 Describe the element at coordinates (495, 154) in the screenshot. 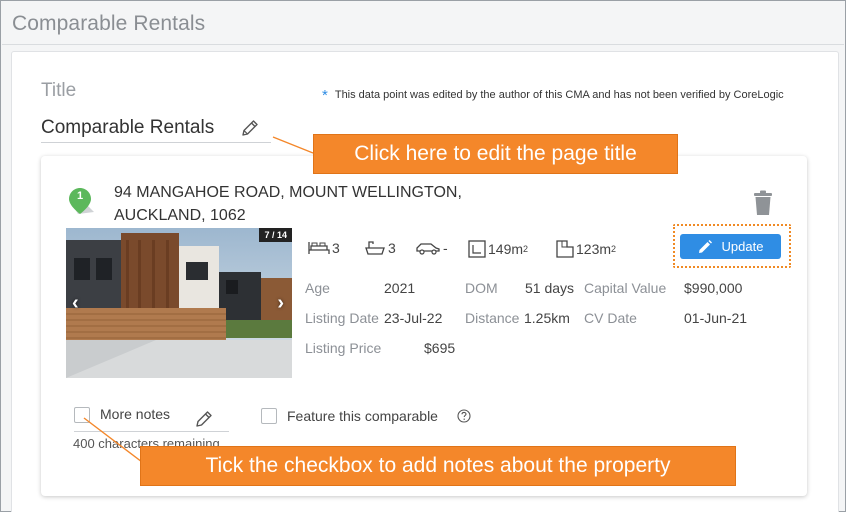

I see `edit-title-callout: Click here to edit the page title` at that location.